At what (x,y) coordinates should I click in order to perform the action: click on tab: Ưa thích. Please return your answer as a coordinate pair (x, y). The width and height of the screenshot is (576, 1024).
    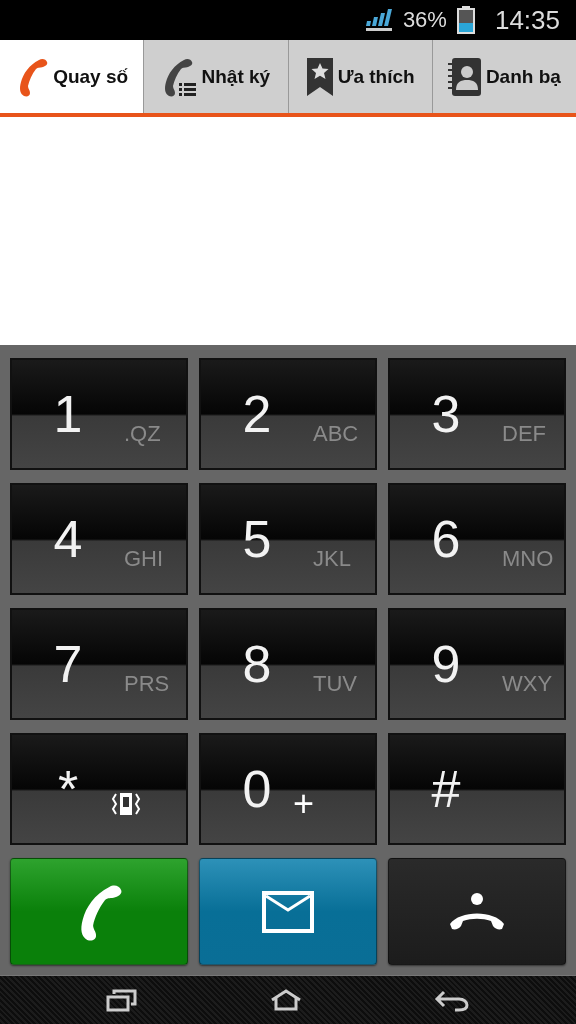
    Looking at the image, I should click on (359, 76).